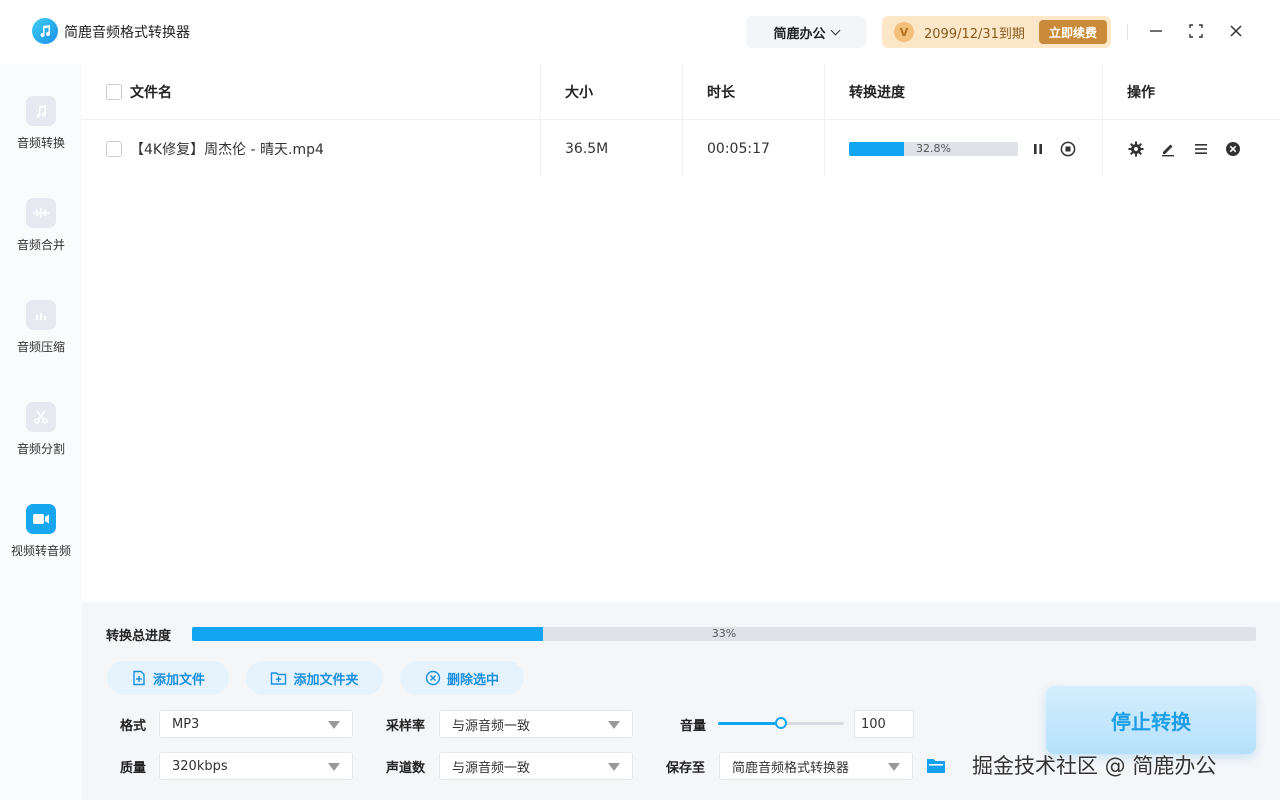  Describe the element at coordinates (749, 723) in the screenshot. I see `volume-slider-fill` at that location.